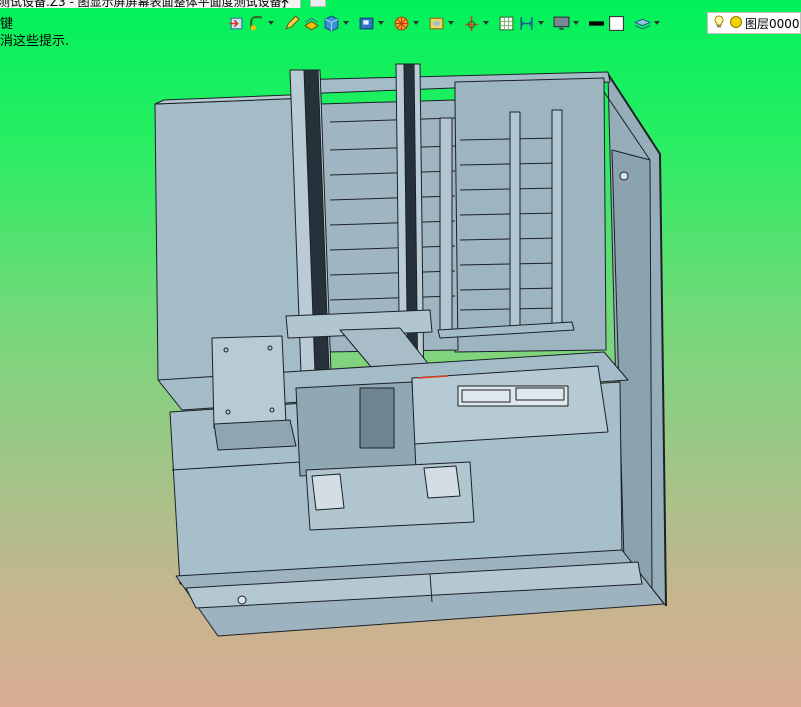 The width and height of the screenshot is (801, 707). I want to click on line-color-icon, so click(596, 23).